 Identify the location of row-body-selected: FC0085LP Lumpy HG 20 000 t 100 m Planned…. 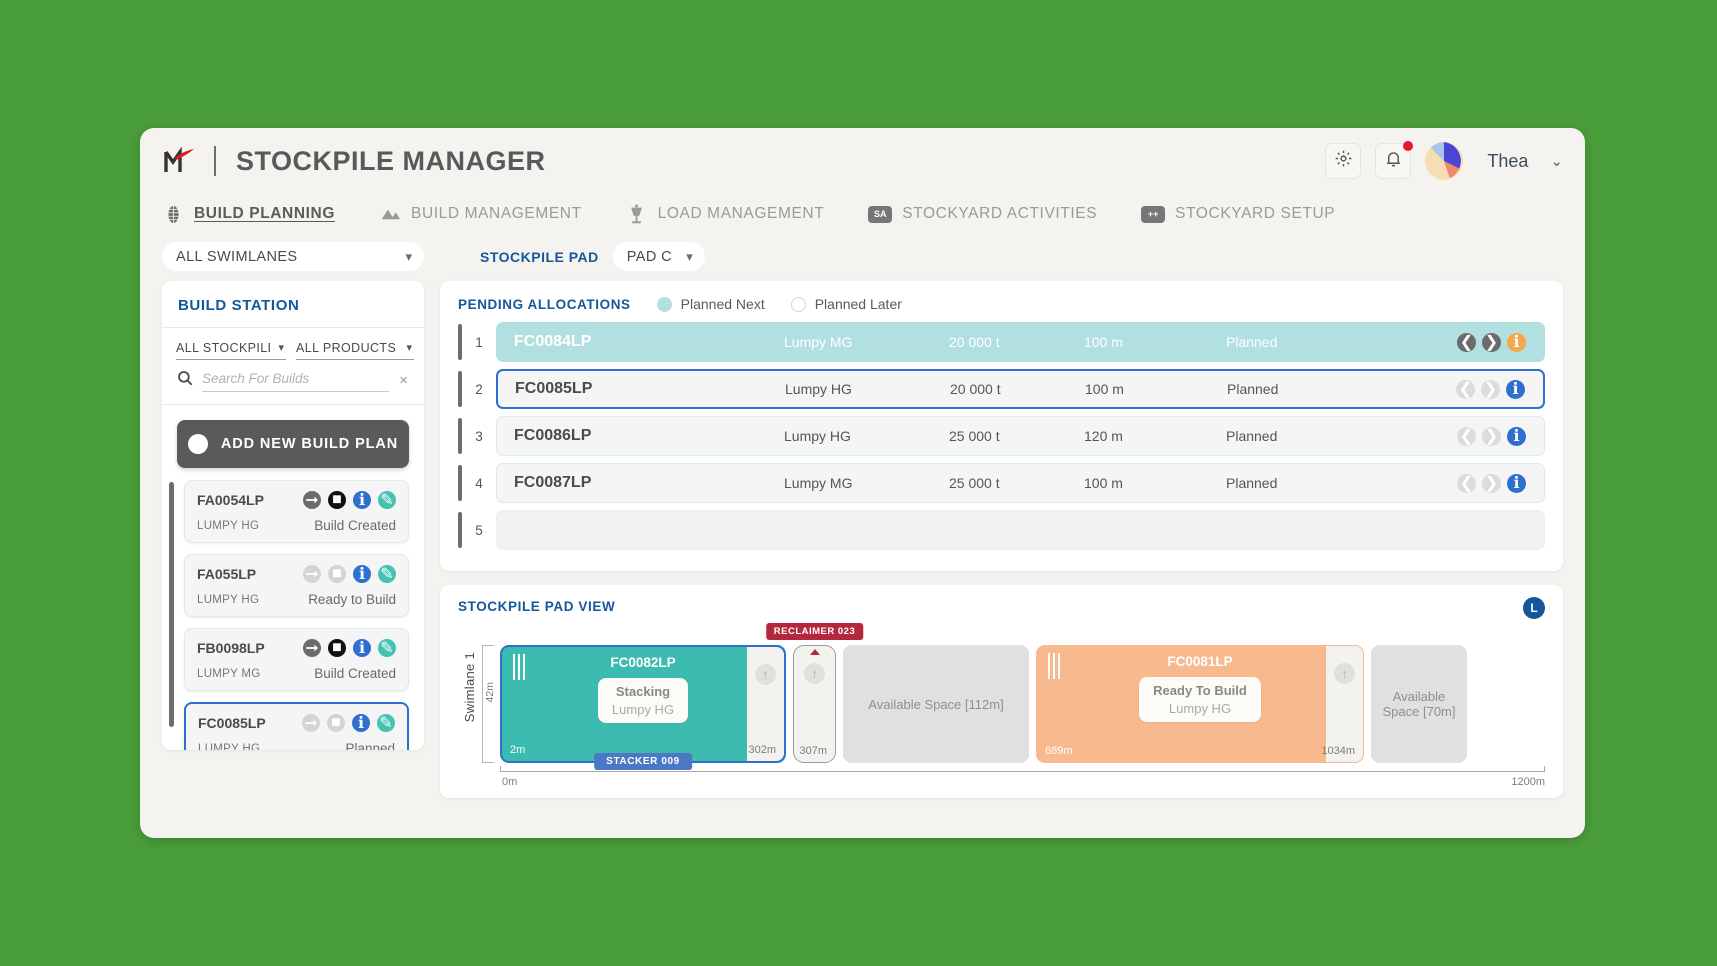
(1020, 389).